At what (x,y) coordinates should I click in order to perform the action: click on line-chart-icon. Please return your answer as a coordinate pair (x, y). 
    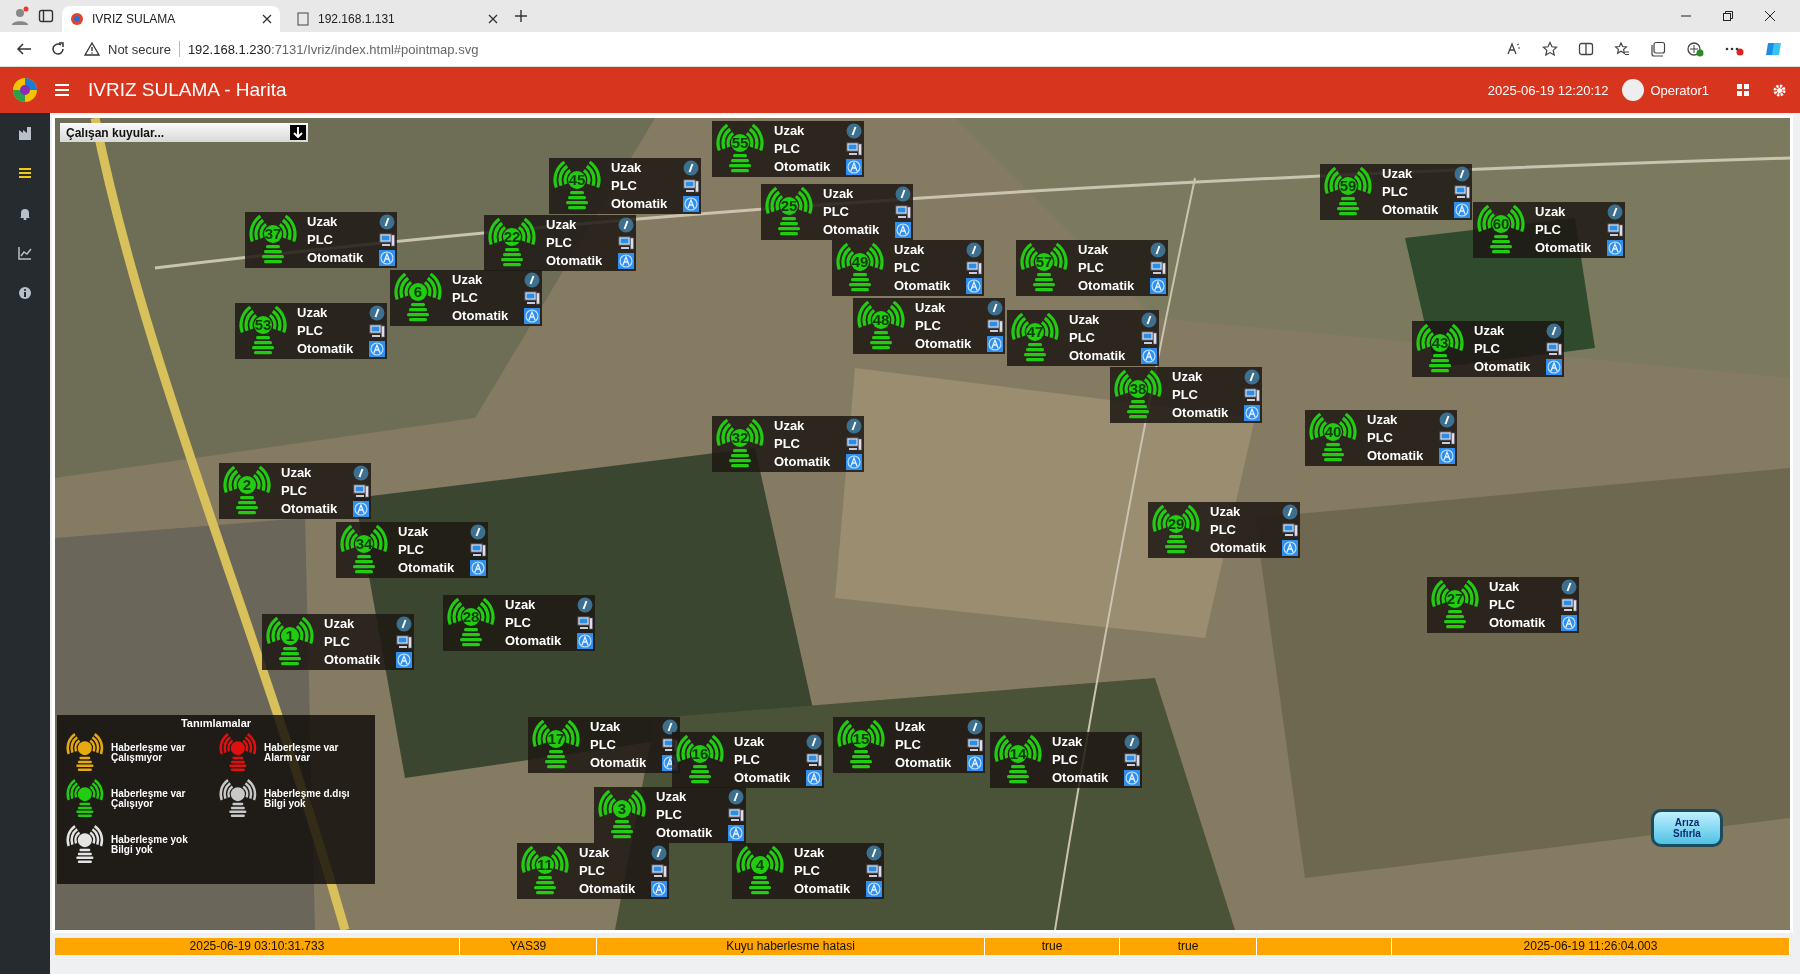
    Looking at the image, I should click on (25, 253).